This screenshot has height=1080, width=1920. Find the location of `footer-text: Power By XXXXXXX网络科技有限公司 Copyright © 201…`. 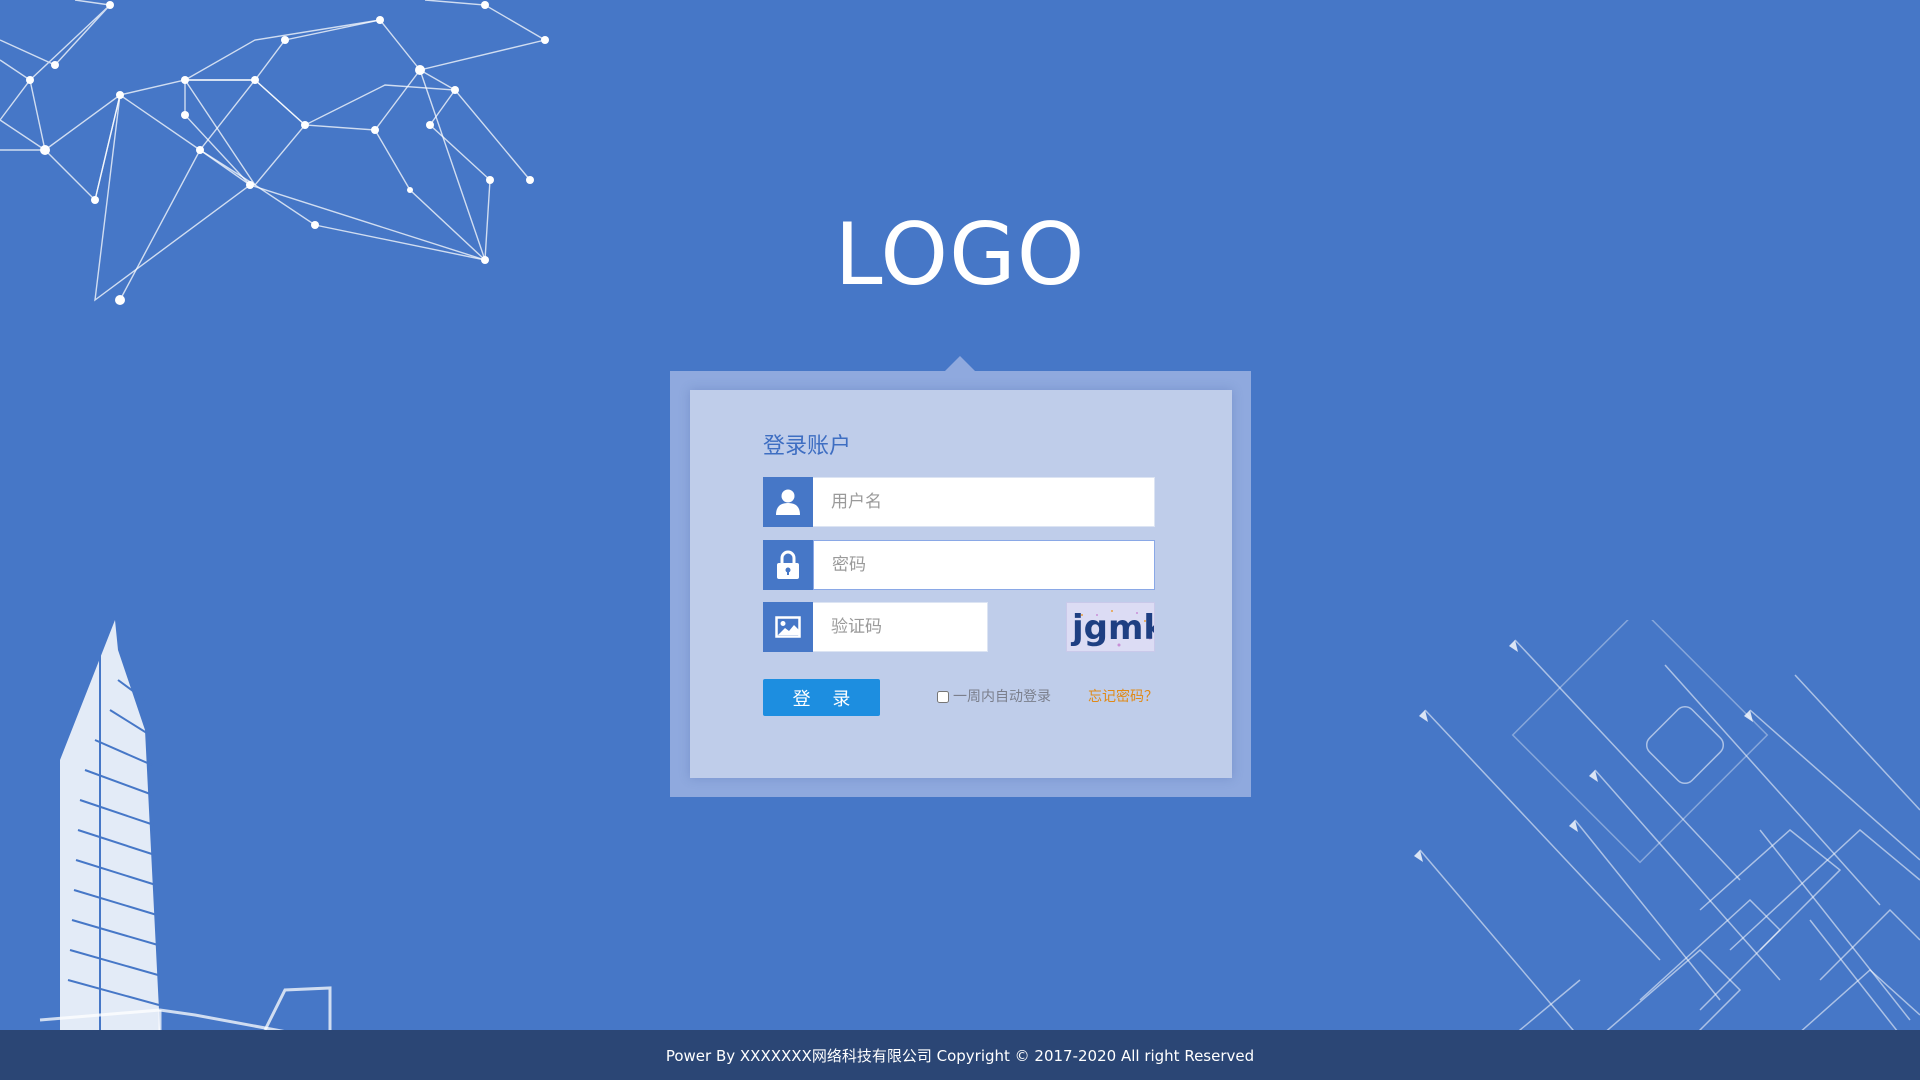

footer-text: Power By XXXXXXX网络科技有限公司 Copyright © 201… is located at coordinates (960, 1055).